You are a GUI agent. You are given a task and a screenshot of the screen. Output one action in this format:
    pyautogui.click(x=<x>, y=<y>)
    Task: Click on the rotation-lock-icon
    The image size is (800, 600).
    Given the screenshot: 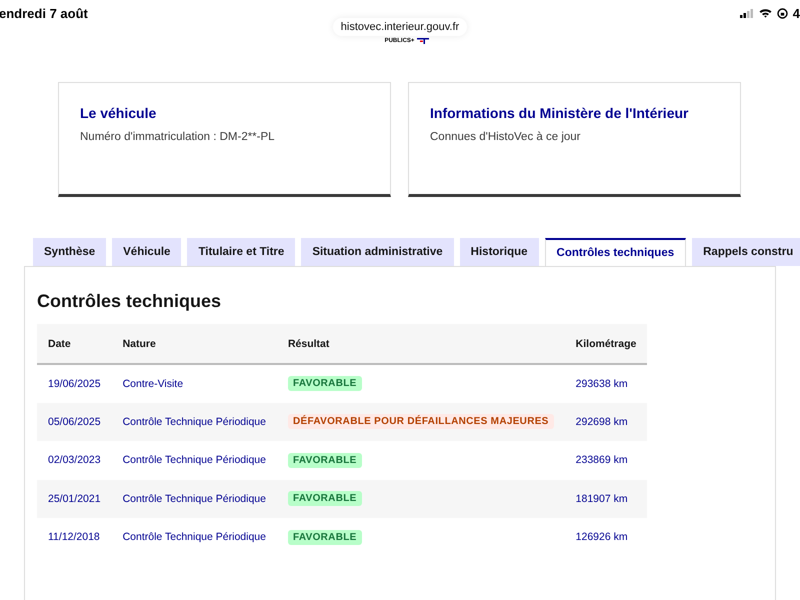 What is the action you would take?
    pyautogui.click(x=782, y=13)
    